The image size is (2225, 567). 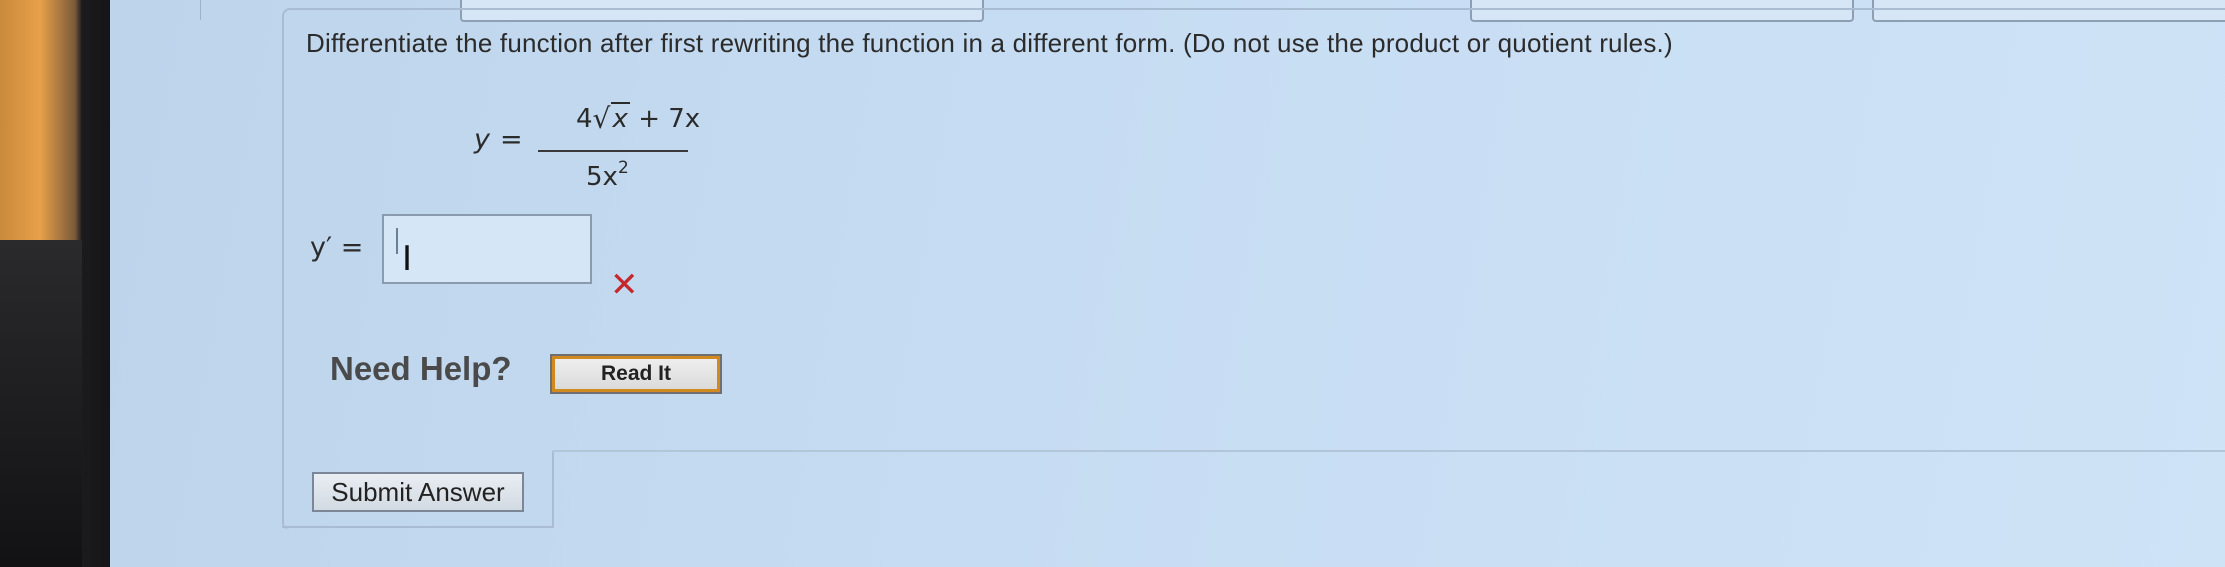 I want to click on radical-sign-icon: √, so click(x=601, y=118).